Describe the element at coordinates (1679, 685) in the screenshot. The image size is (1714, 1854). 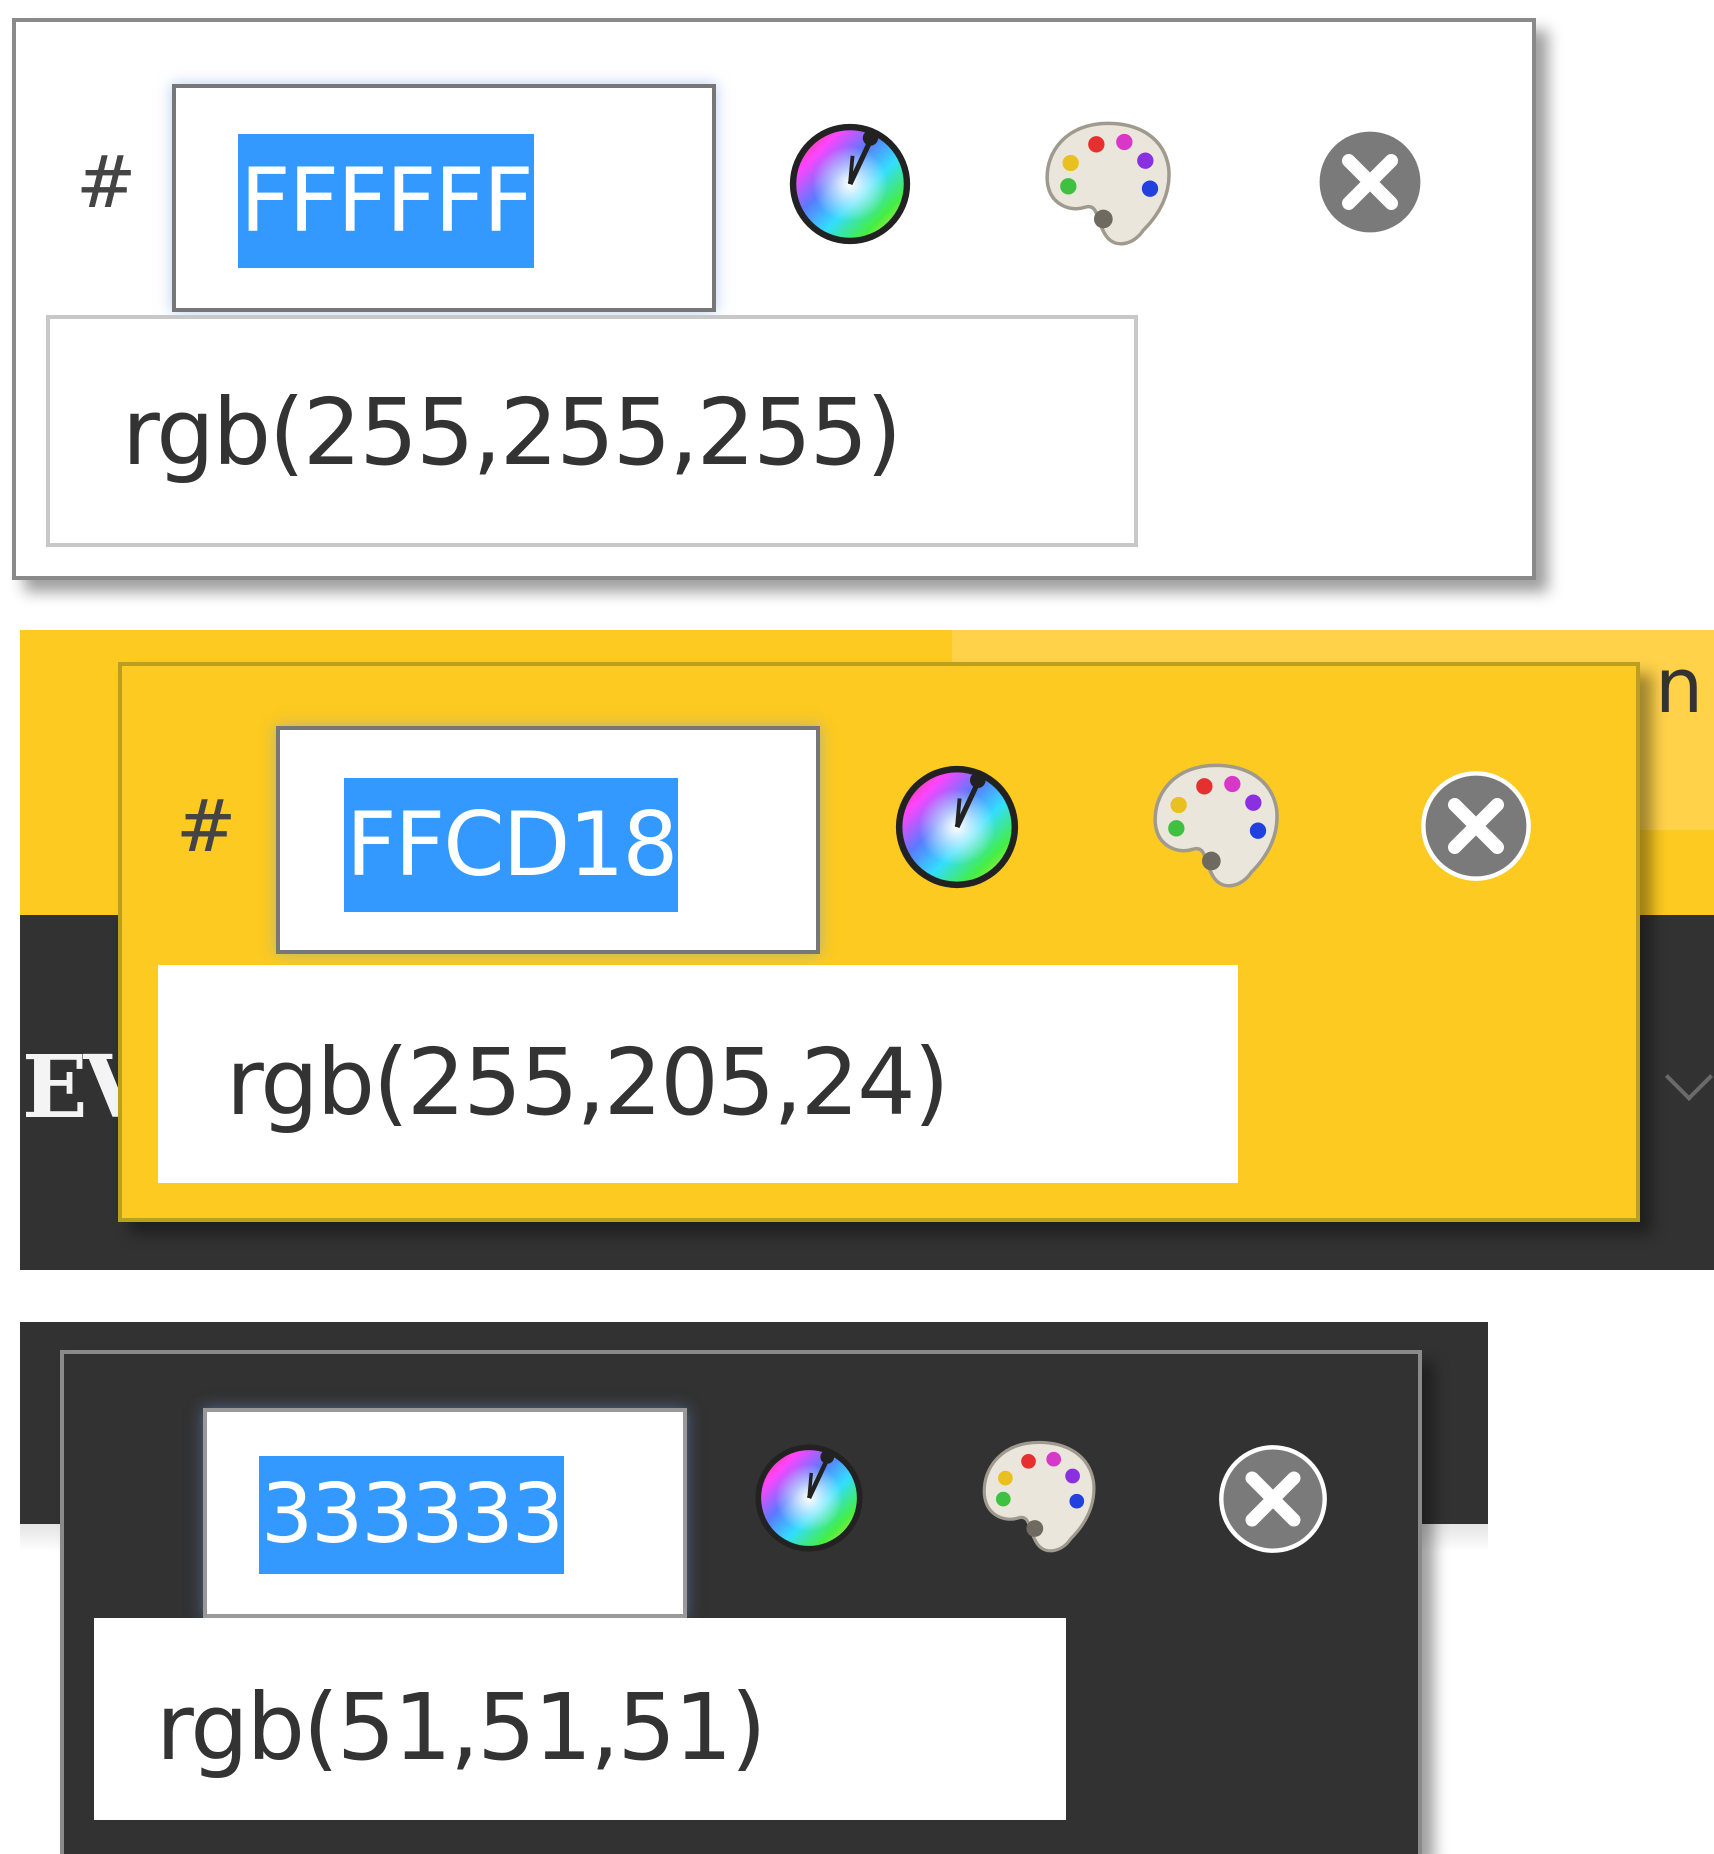
I see `background-text-fragment: n` at that location.